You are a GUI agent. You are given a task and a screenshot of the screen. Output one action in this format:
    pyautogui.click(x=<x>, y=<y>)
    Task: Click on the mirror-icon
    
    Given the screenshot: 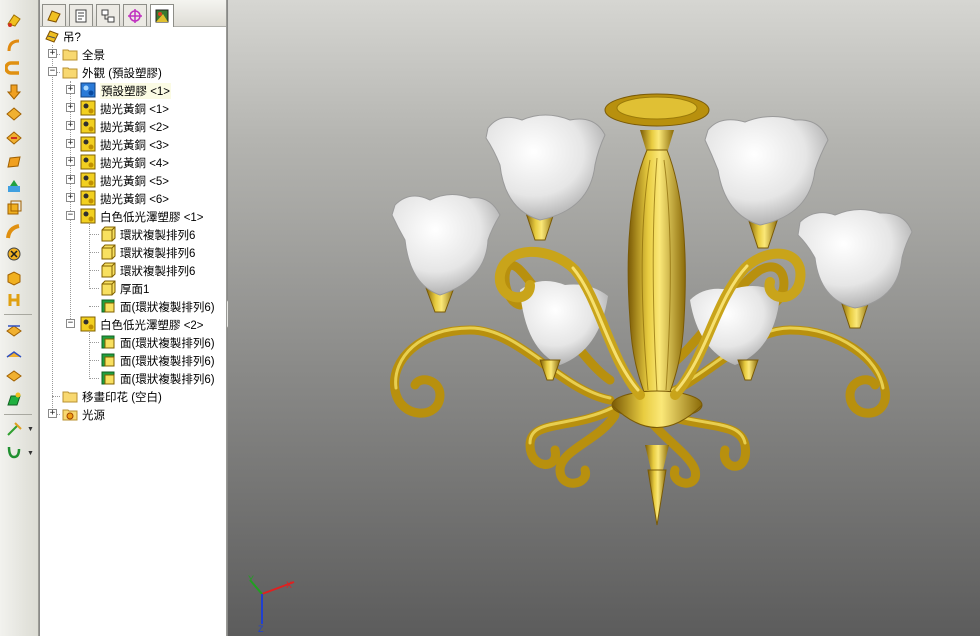 What is the action you would take?
    pyautogui.click(x=14, y=278)
    